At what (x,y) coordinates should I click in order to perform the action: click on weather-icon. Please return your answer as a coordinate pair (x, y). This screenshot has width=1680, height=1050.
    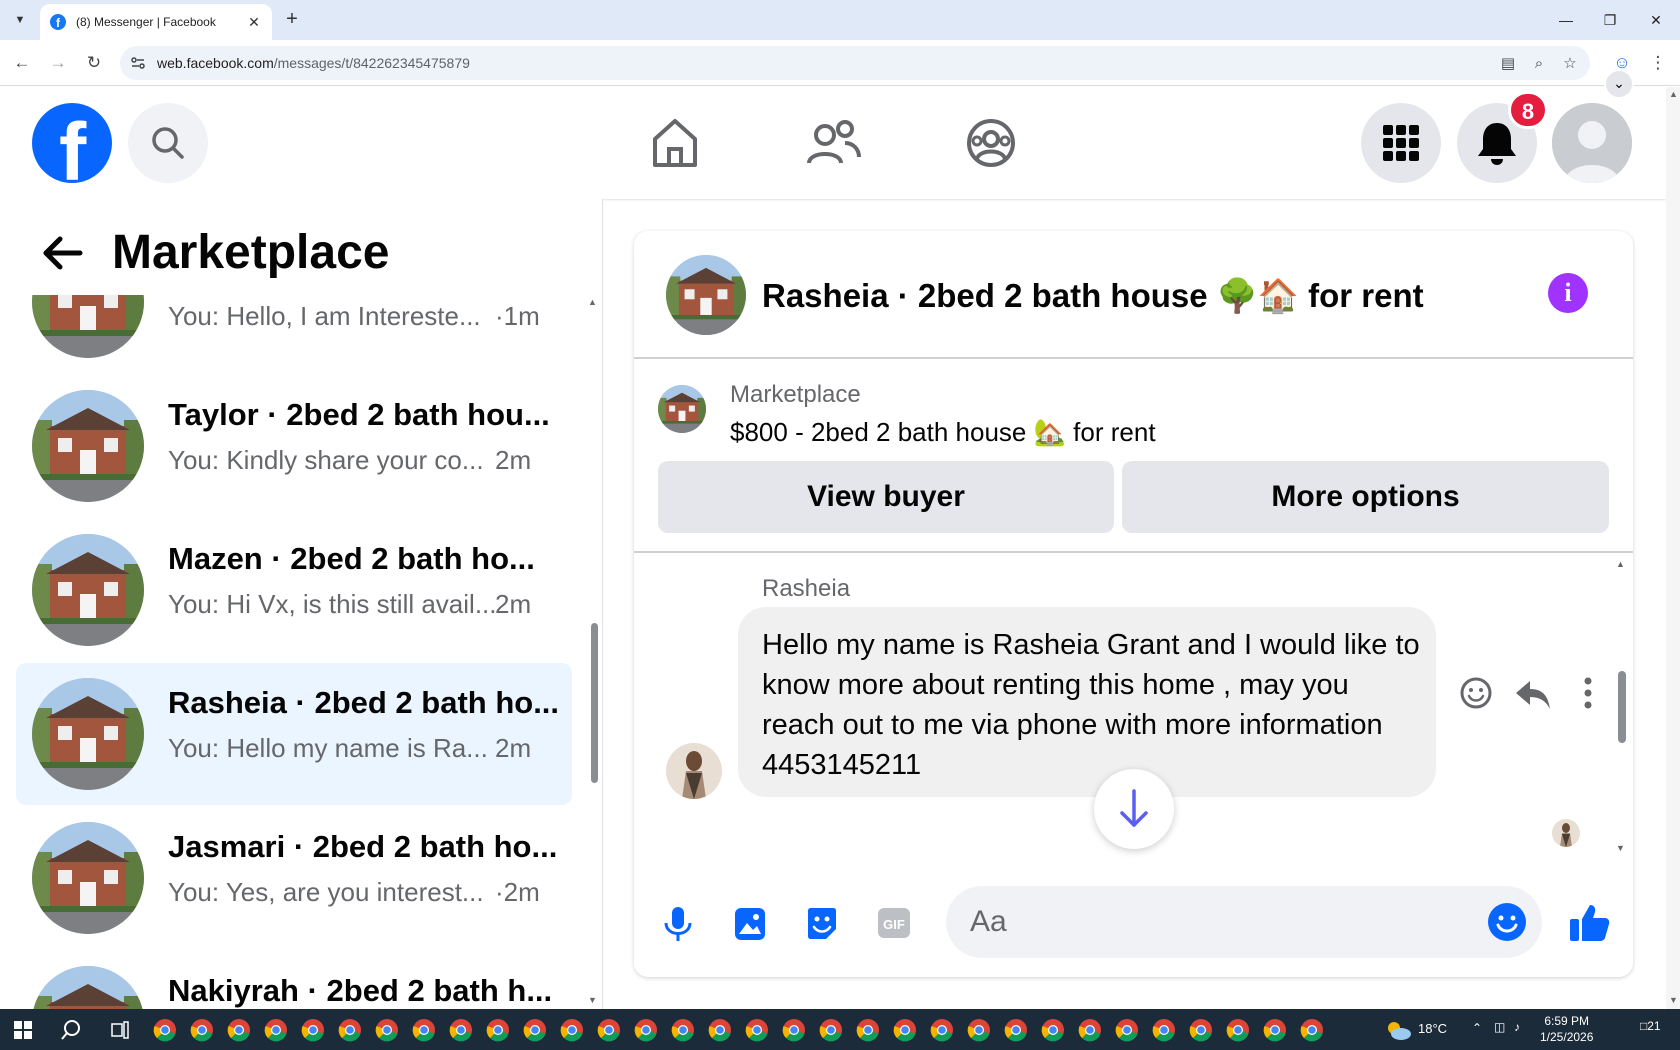
    Looking at the image, I should click on (1398, 1030).